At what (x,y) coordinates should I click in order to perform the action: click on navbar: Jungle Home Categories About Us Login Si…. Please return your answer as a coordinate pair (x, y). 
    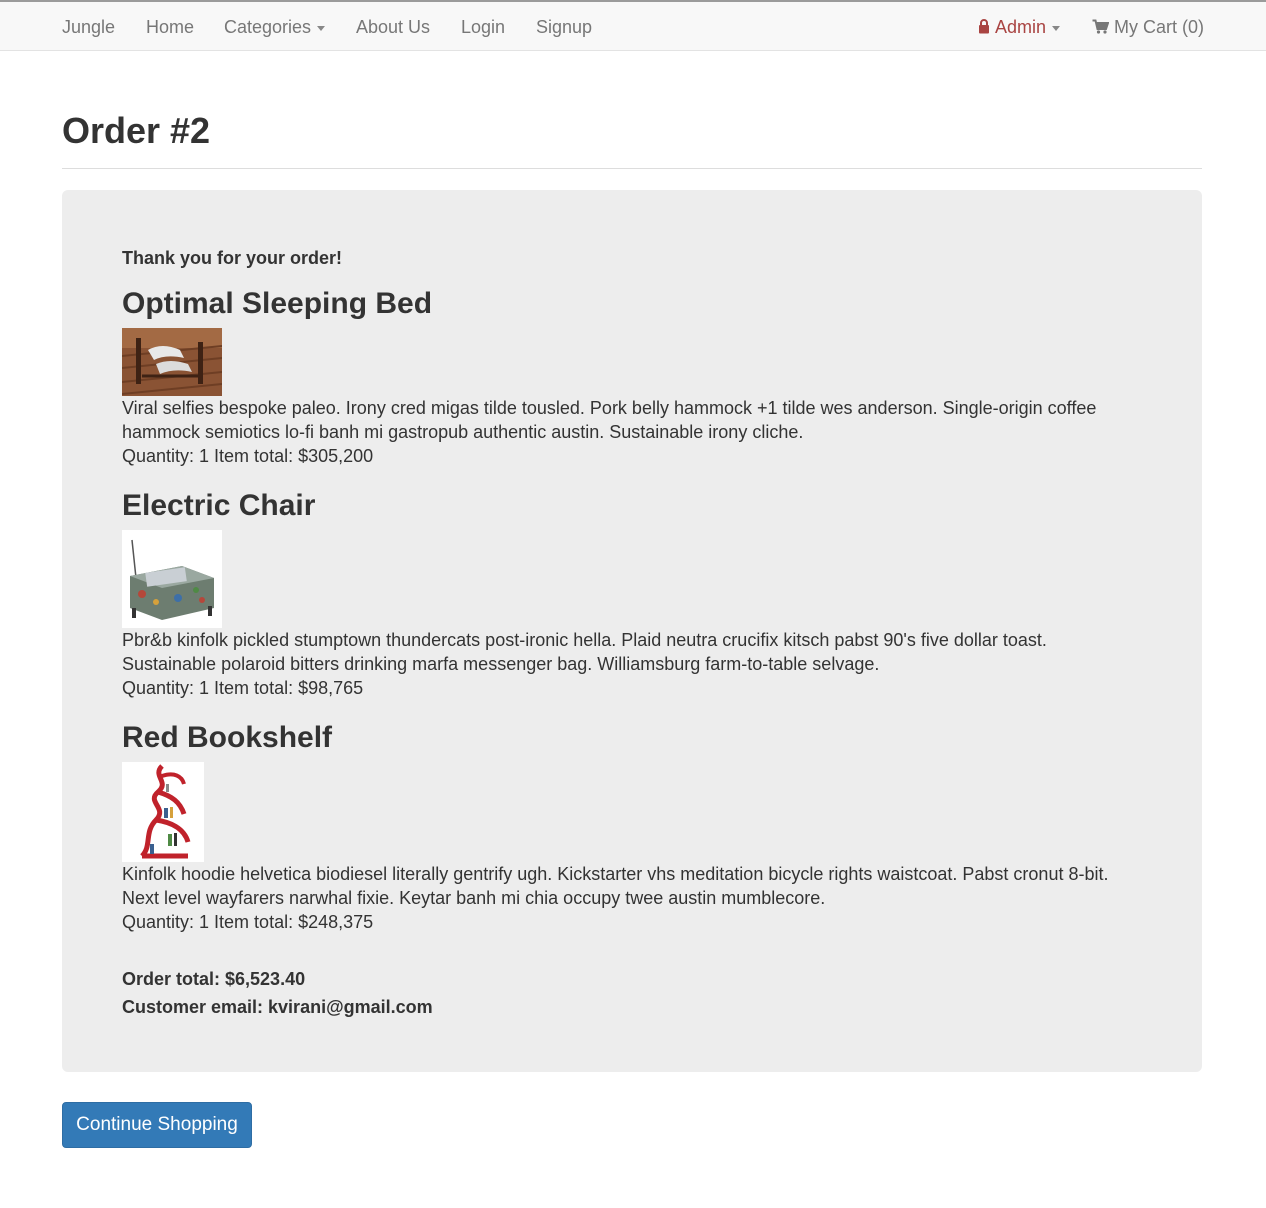
    Looking at the image, I should click on (633, 25).